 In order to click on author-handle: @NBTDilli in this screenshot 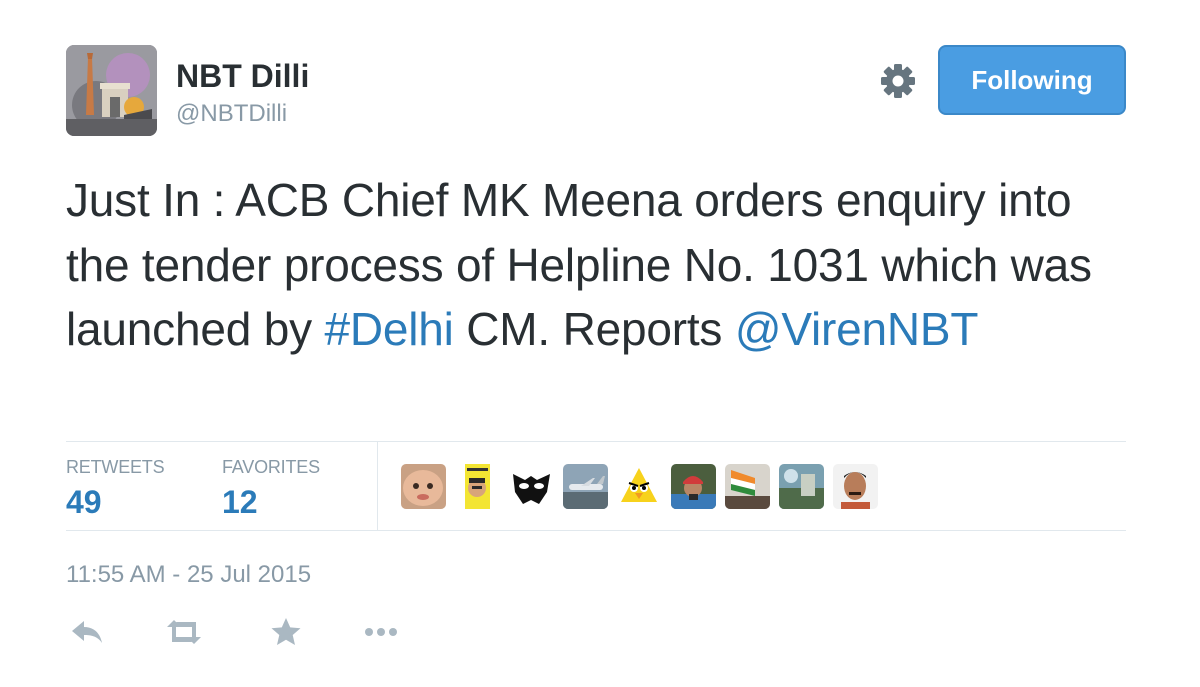, I will do `click(231, 114)`.